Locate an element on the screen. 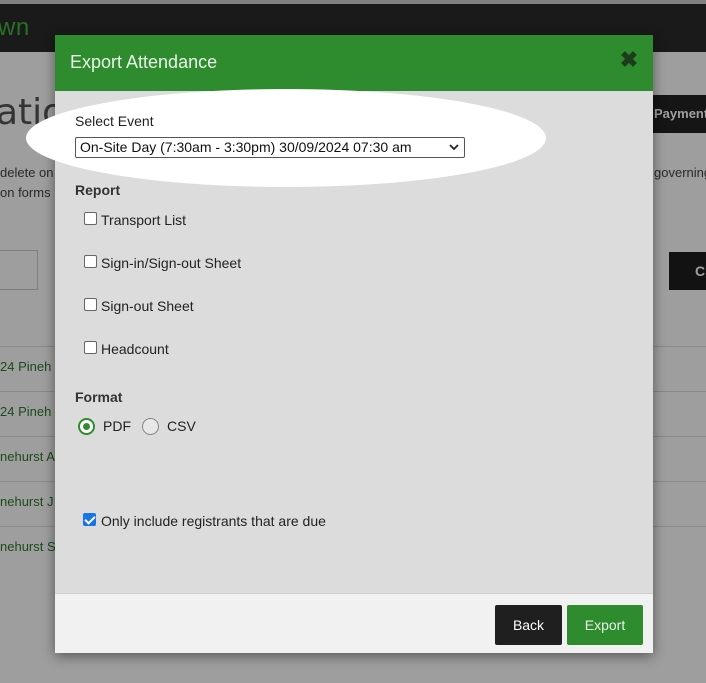 The image size is (706, 683). sign-in-out-sheet-checkbox is located at coordinates (90, 261).